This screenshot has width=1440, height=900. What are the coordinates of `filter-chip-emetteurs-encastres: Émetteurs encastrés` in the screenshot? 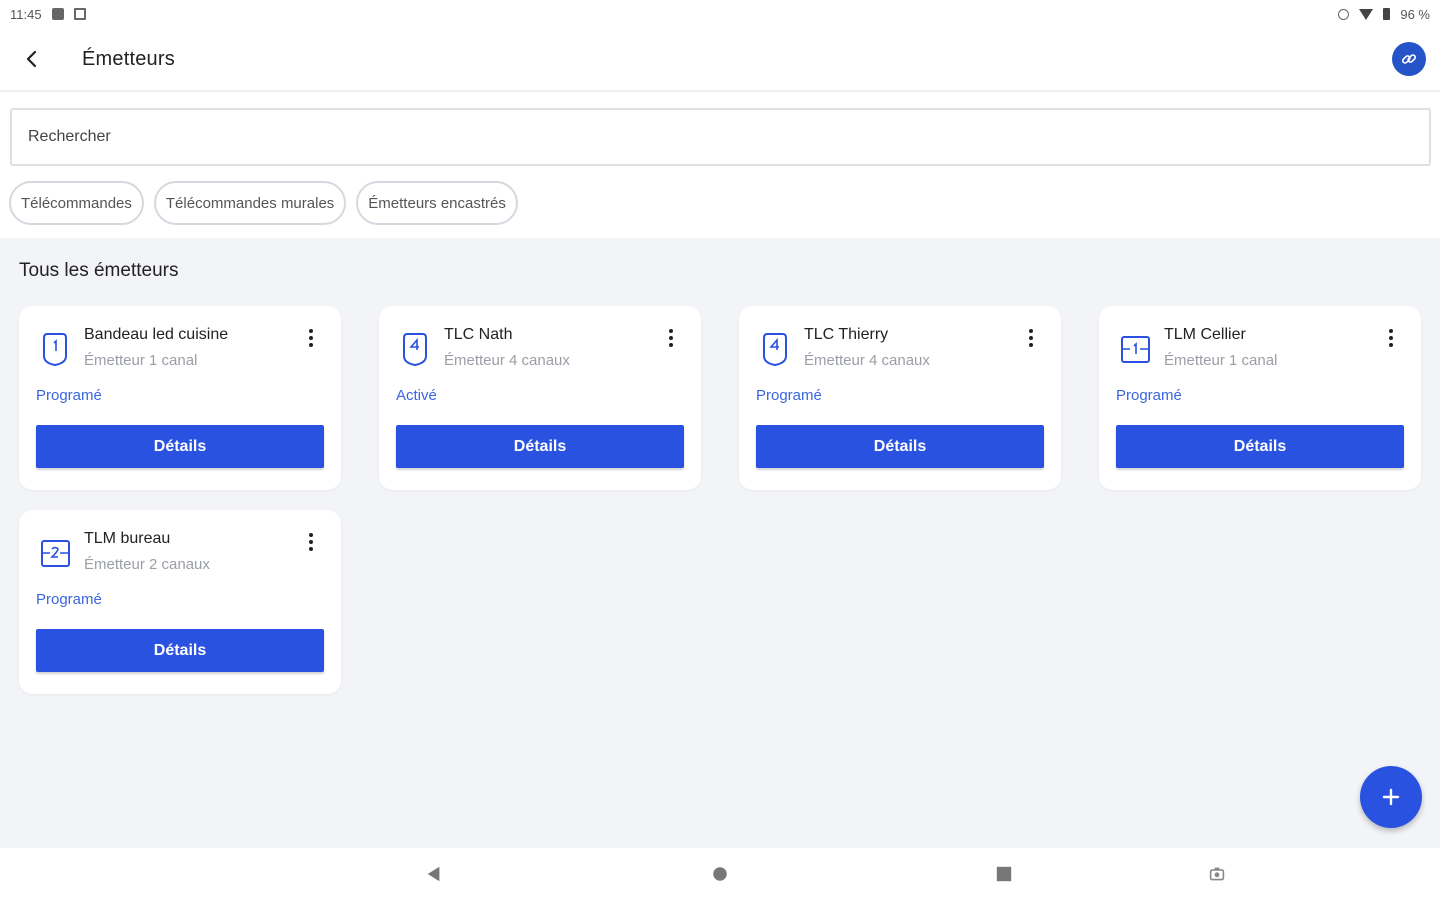 It's located at (437, 203).